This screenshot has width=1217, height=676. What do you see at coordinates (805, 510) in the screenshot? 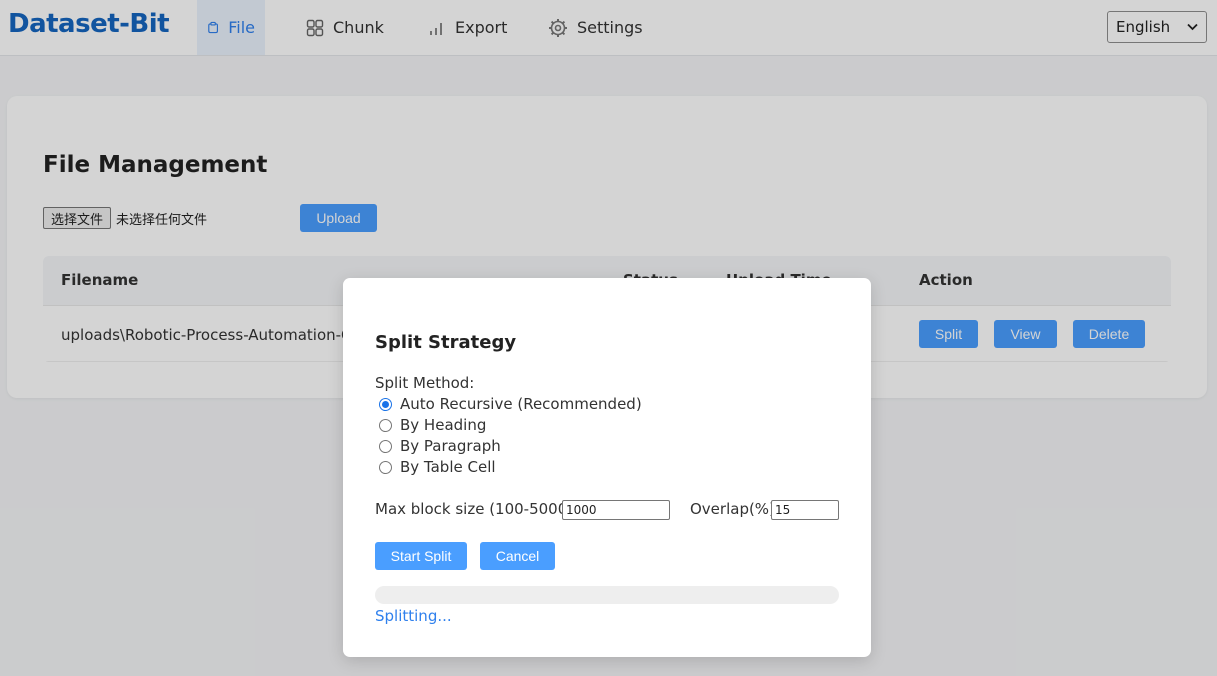
I see `overlap-input: 15` at bounding box center [805, 510].